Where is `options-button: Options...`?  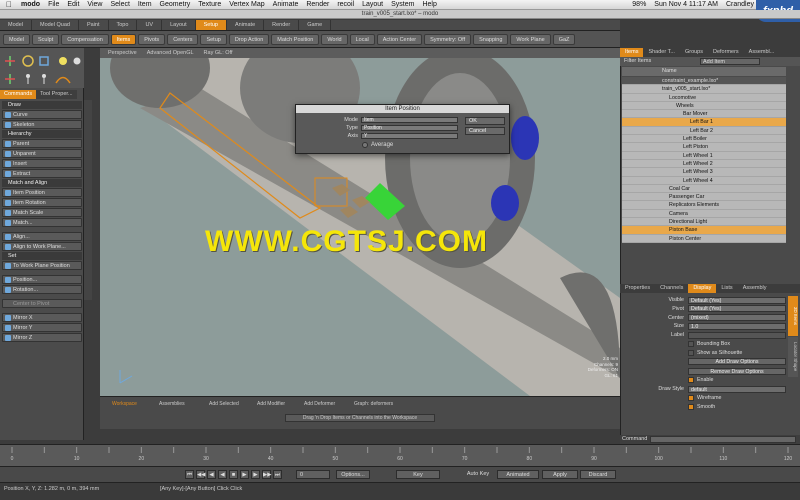
options-button: Options... is located at coordinates (353, 474).